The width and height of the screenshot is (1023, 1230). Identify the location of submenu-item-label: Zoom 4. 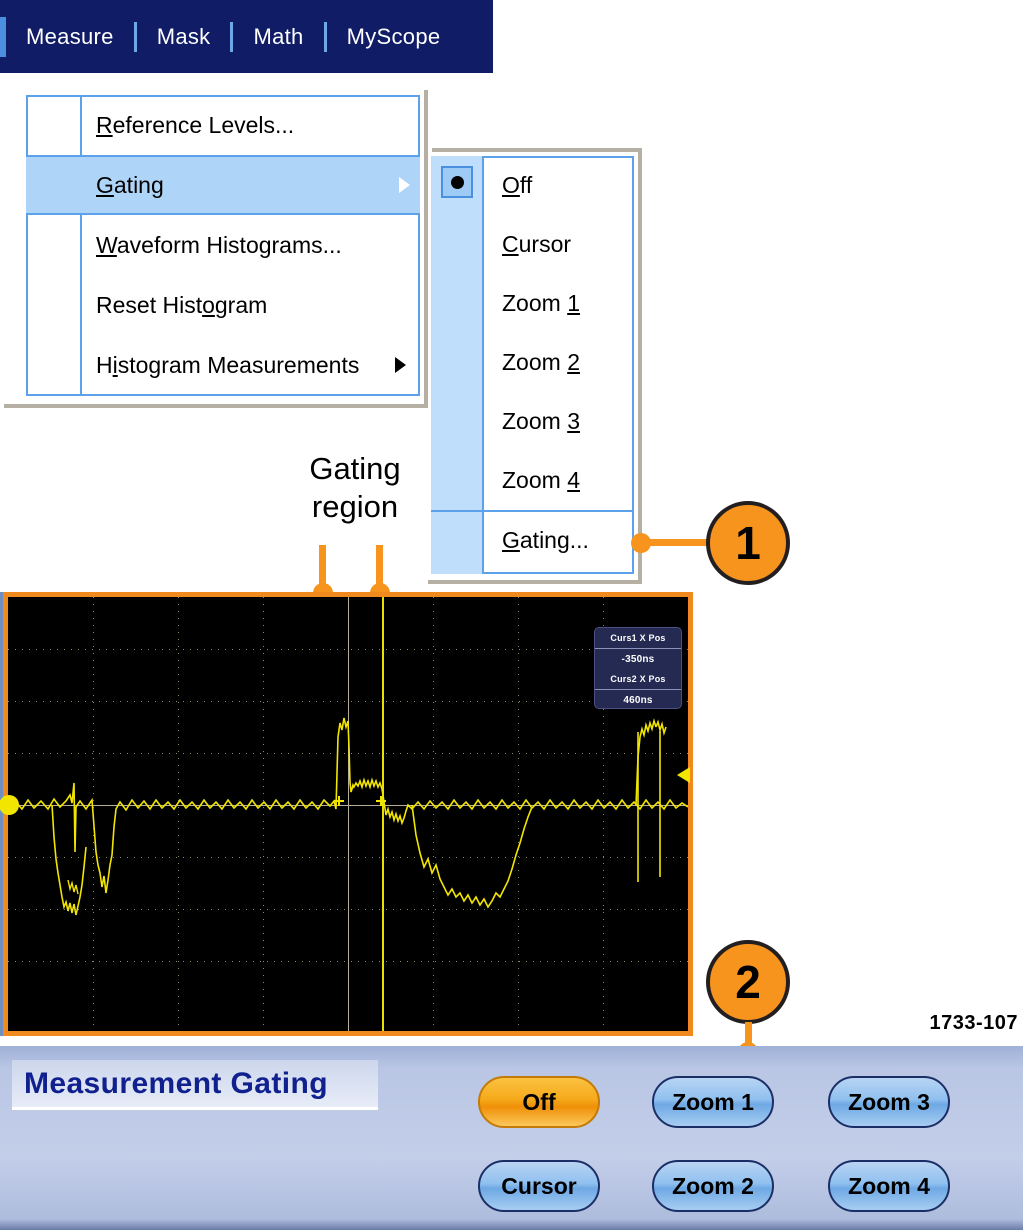
(541, 480).